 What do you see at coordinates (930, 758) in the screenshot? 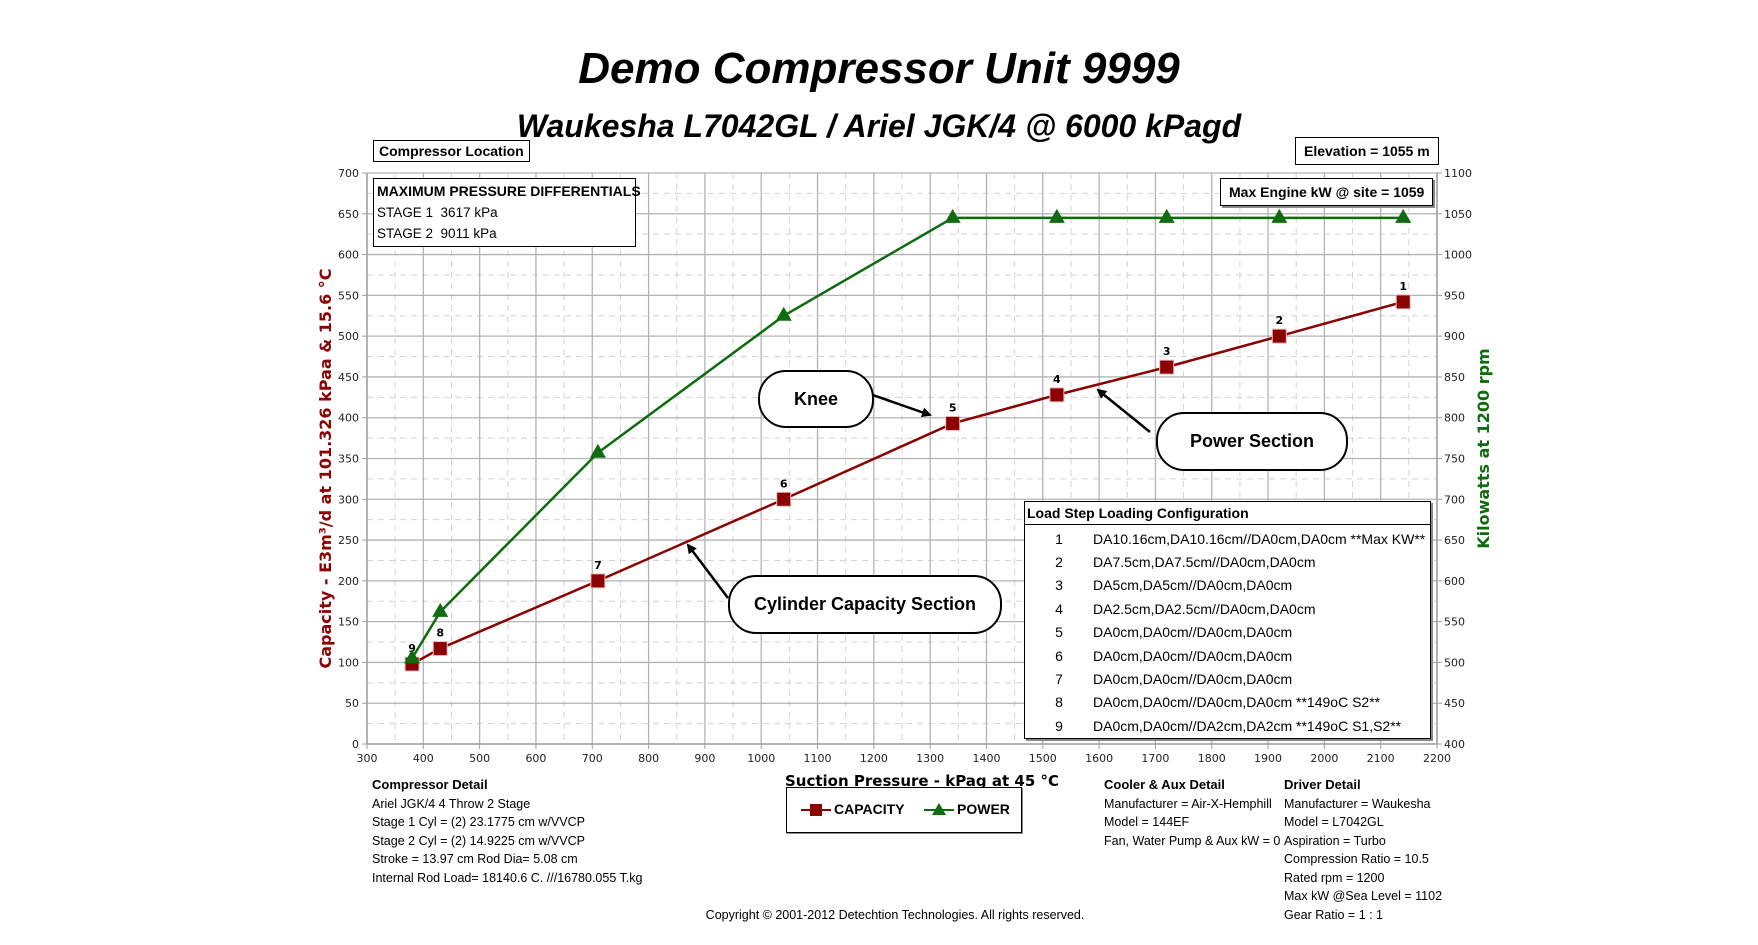
I see `x-tick-label: 1300` at bounding box center [930, 758].